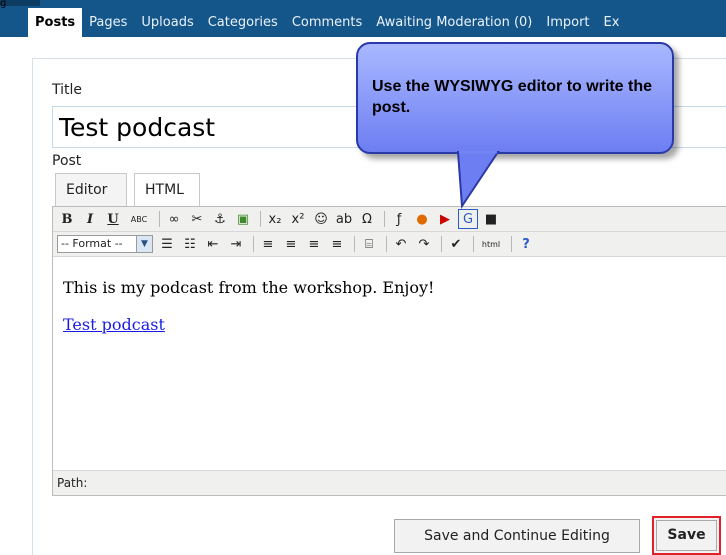 The height and width of the screenshot is (555, 726). I want to click on image-icon: ▣, so click(243, 219).